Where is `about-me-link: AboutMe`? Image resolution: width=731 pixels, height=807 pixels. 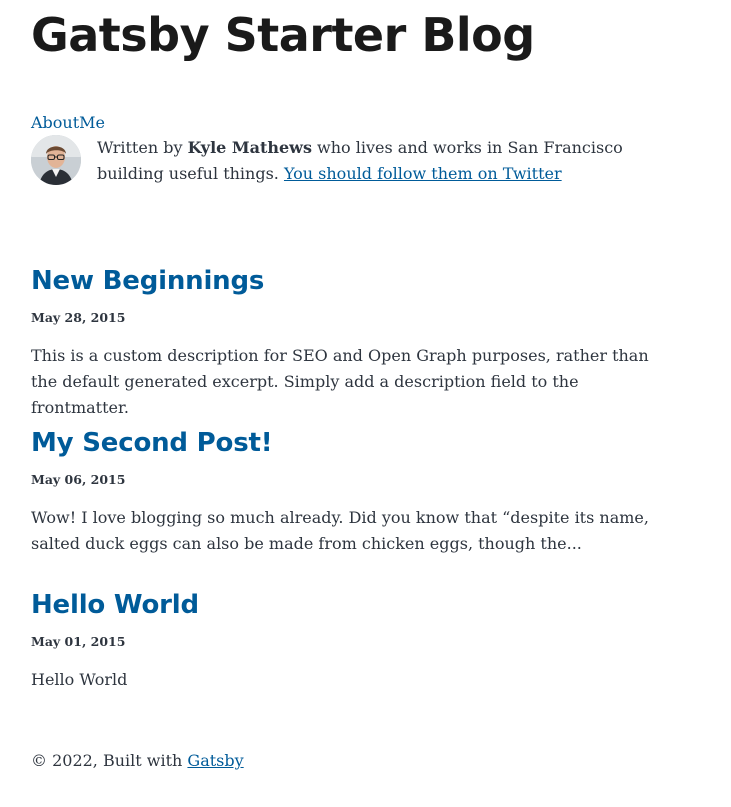
about-me-link: AboutMe is located at coordinates (68, 122).